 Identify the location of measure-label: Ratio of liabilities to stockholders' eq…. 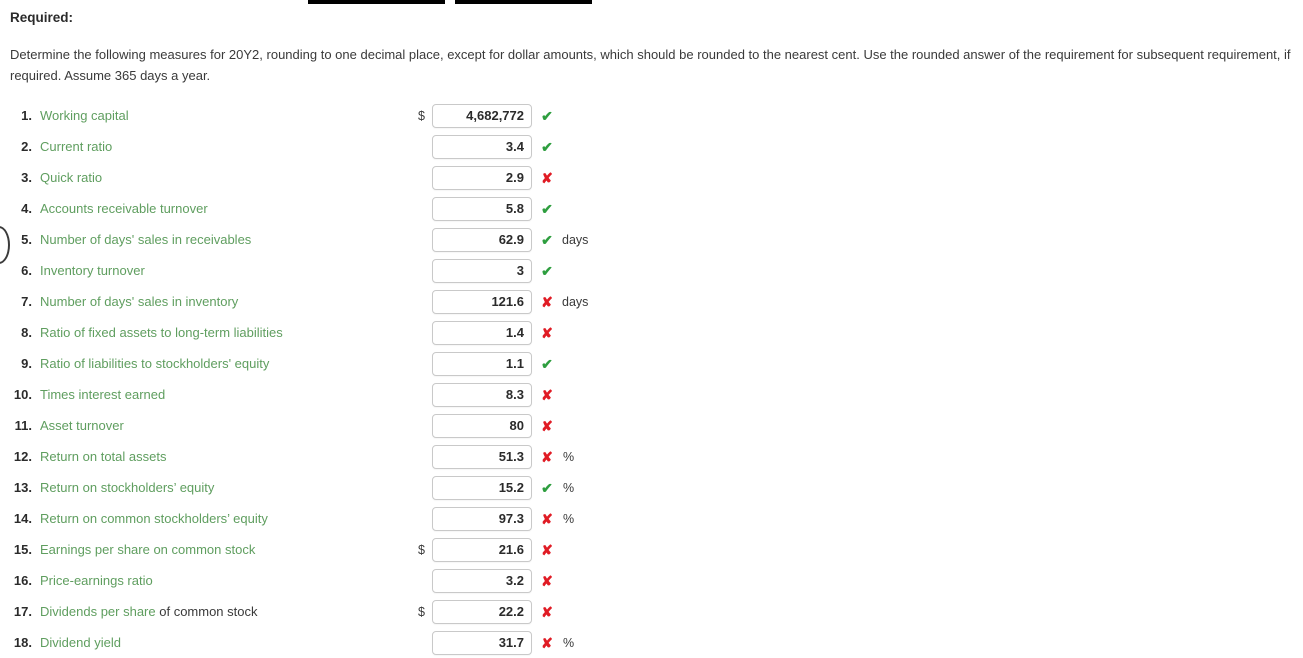
(152, 363).